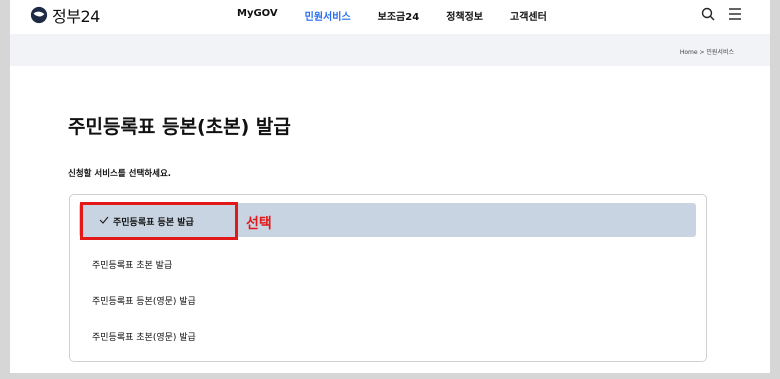 This screenshot has height=379, width=780. Describe the element at coordinates (144, 338) in the screenshot. I see `option-label: 주민등록표 초본(영문) 발급` at that location.